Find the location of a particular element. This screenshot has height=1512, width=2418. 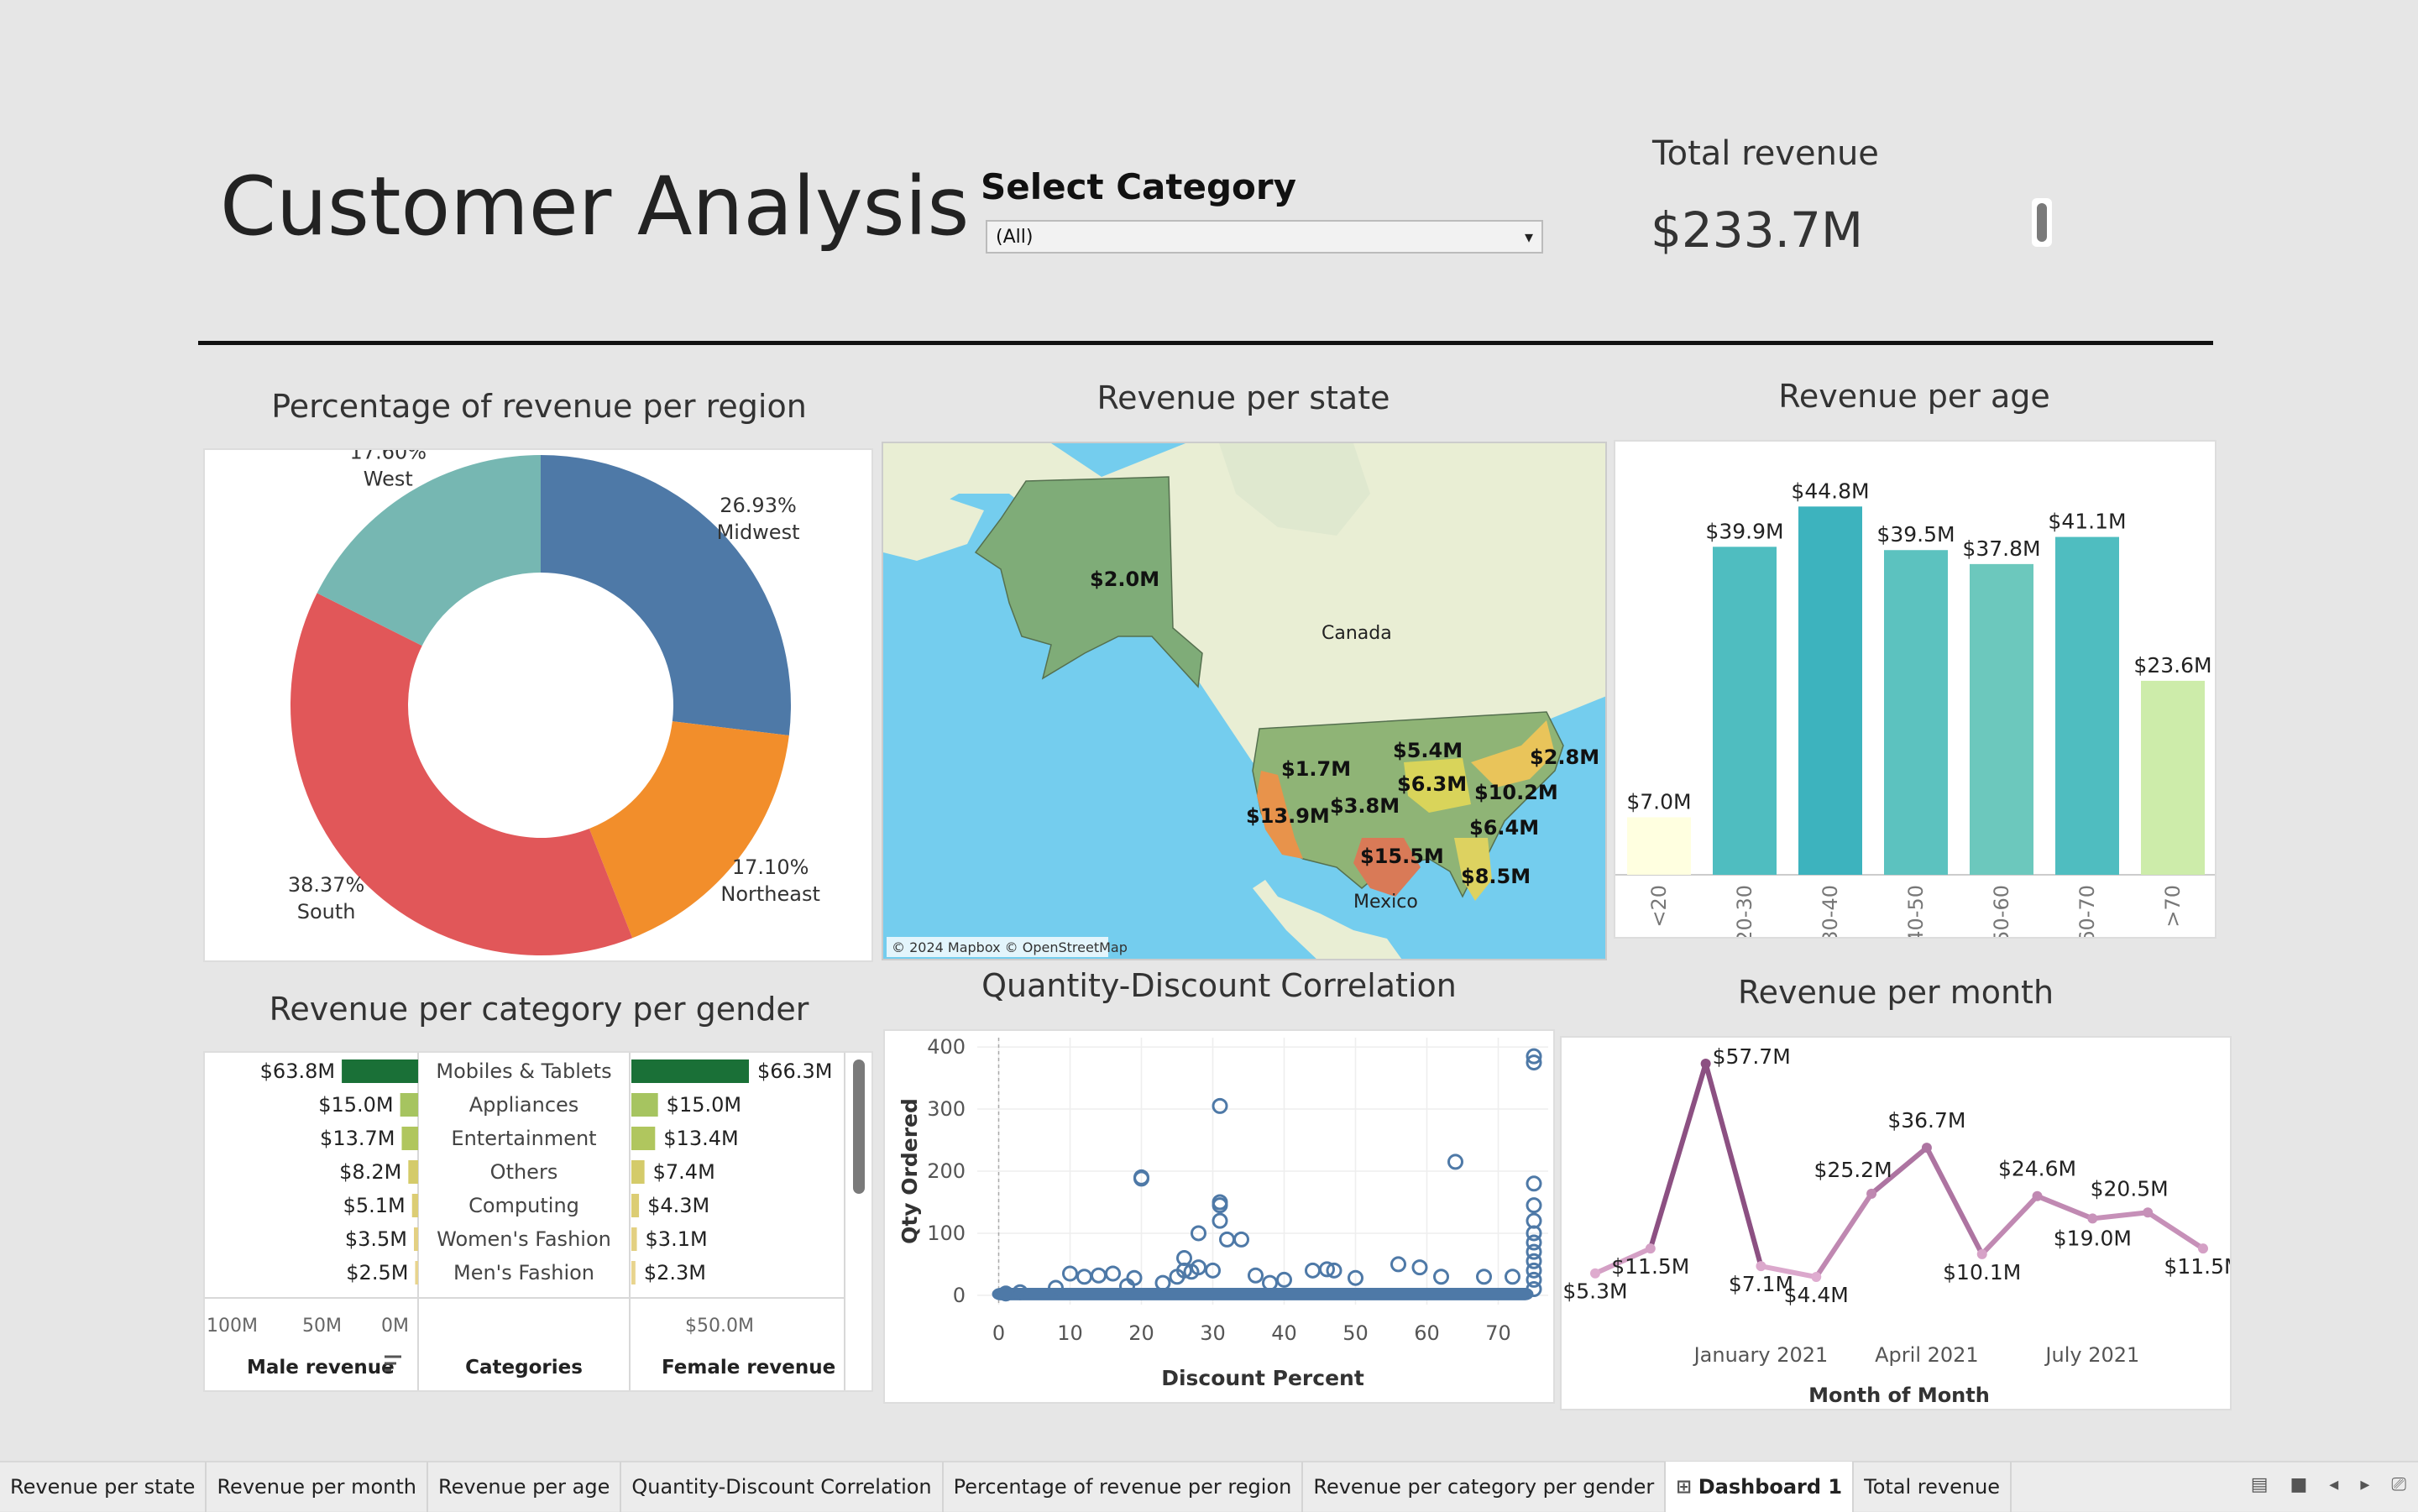

presentation-mode-icon: ⎚ is located at coordinates (2398, 1484).